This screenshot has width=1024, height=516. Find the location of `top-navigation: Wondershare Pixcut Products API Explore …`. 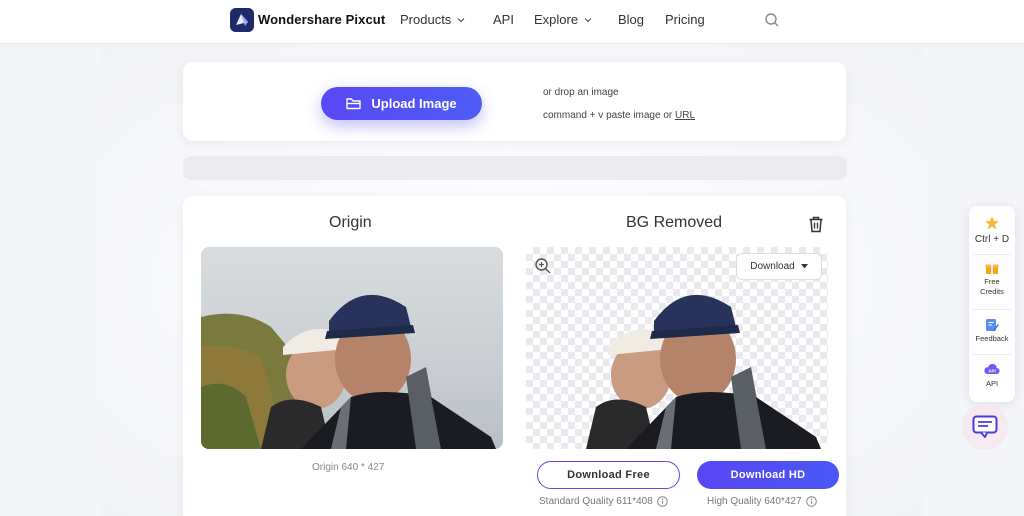

top-navigation: Wondershare Pixcut Products API Explore … is located at coordinates (512, 22).